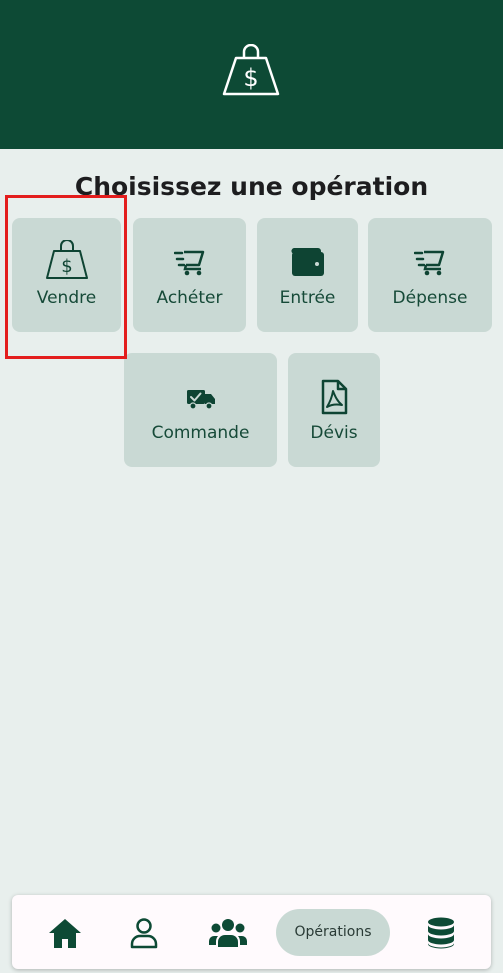  Describe the element at coordinates (430, 298) in the screenshot. I see `operation-label: Dépense` at that location.